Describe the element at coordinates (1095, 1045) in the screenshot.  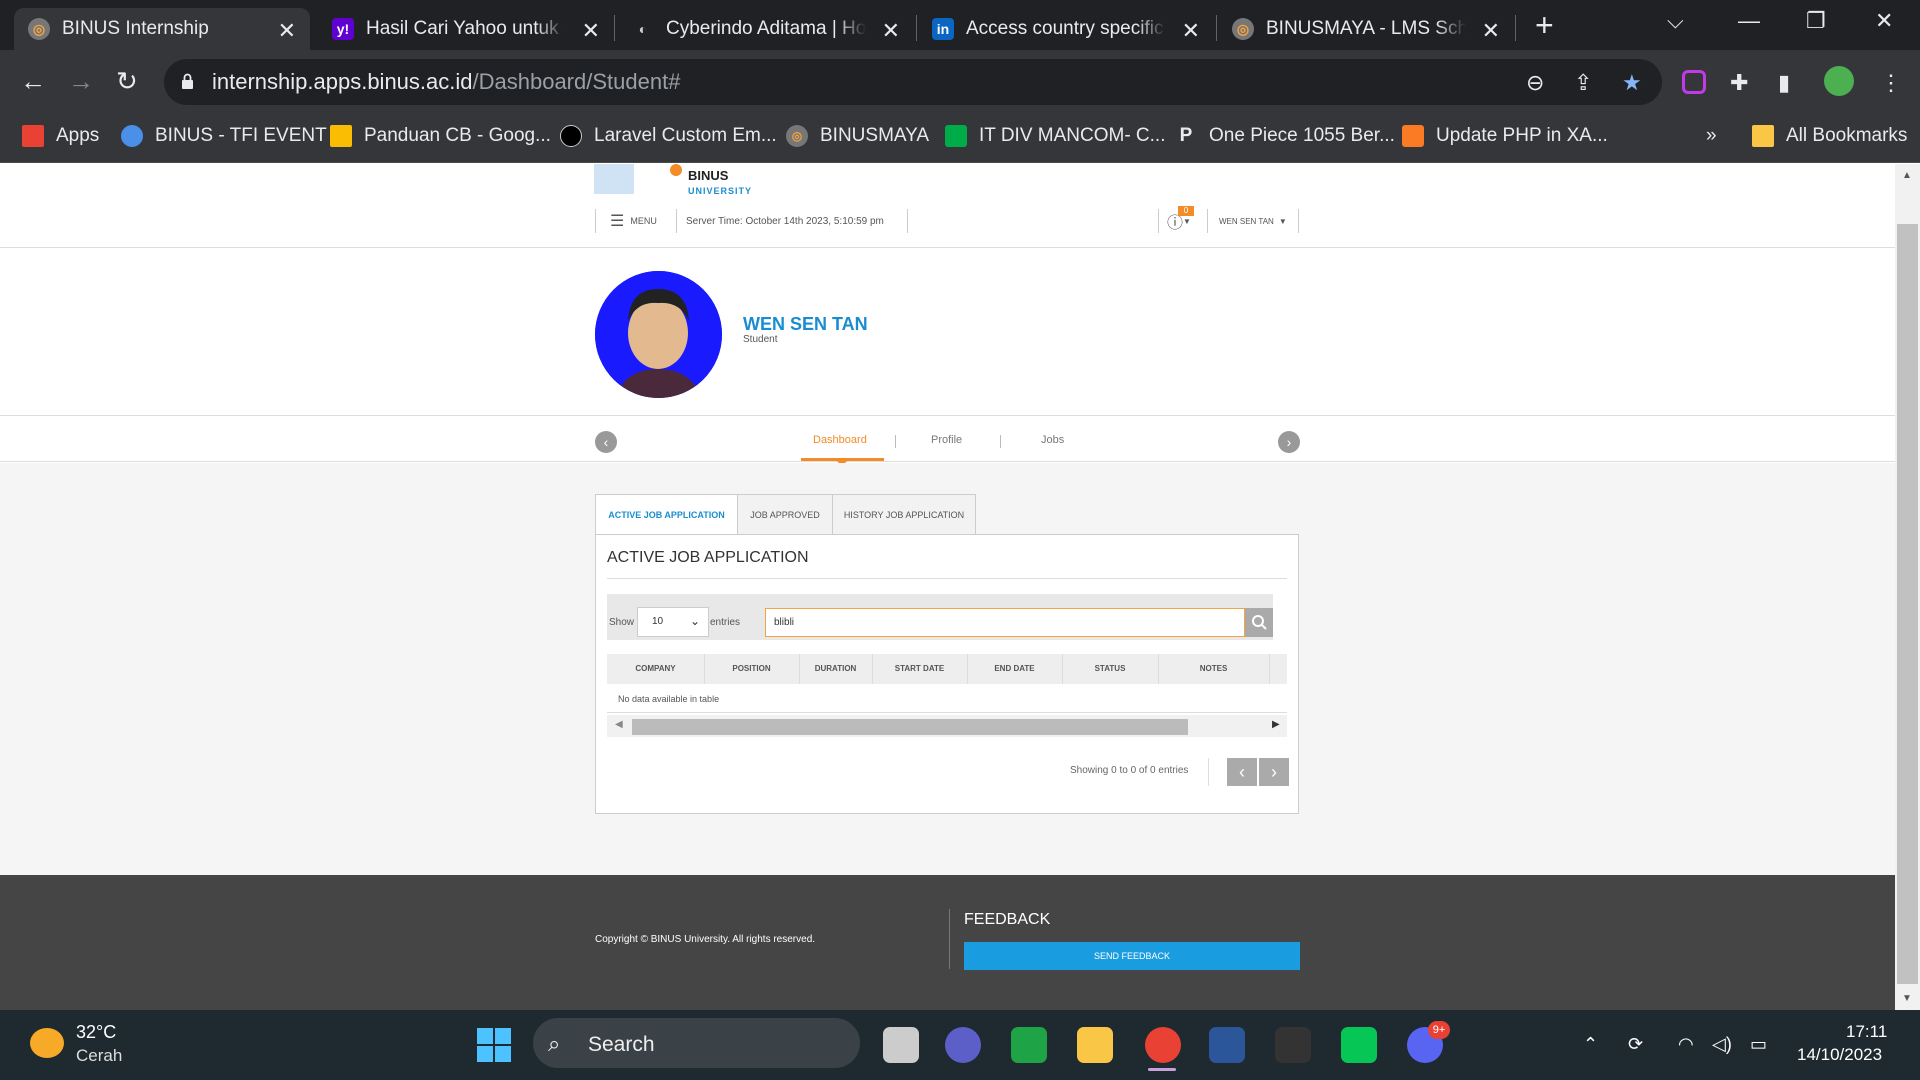
I see `file-explorer-icon` at that location.